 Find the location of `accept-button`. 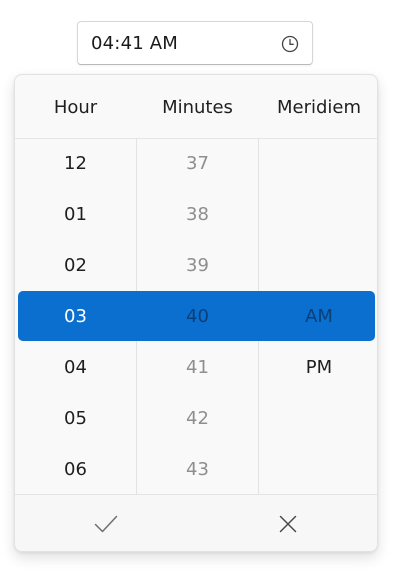

accept-button is located at coordinates (106, 523).